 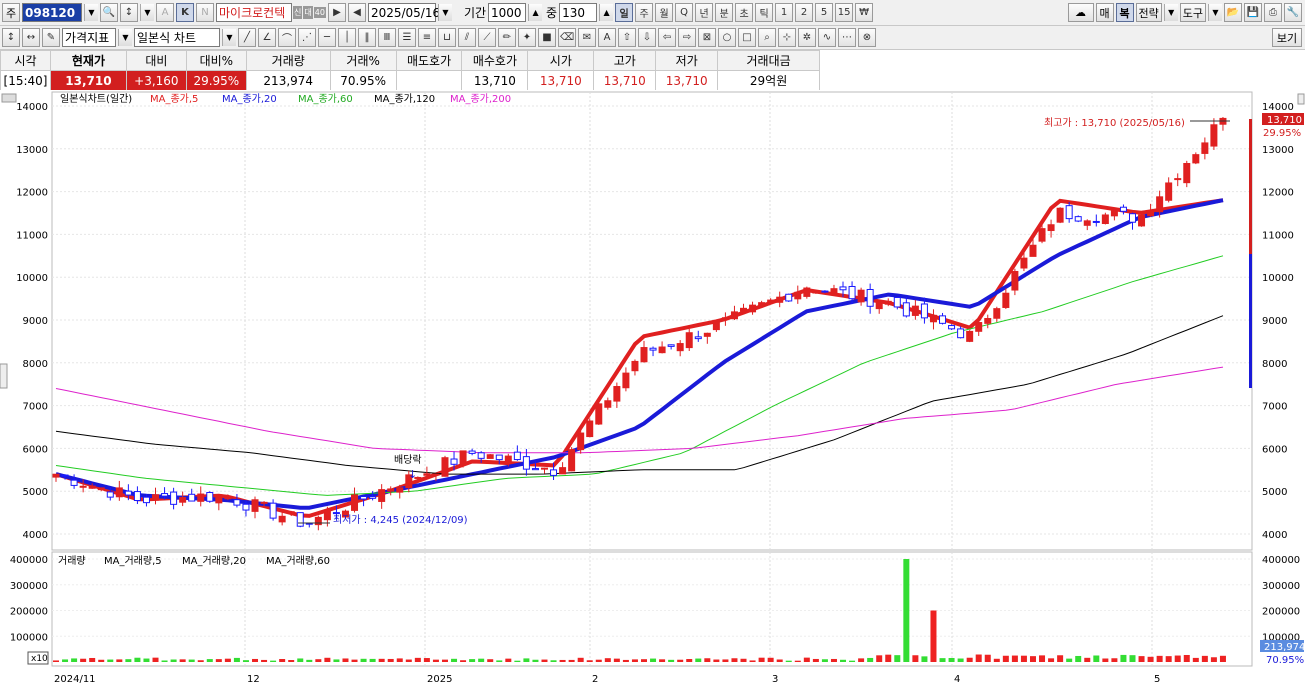 I want to click on dots-icon: ⋯, so click(x=847, y=37).